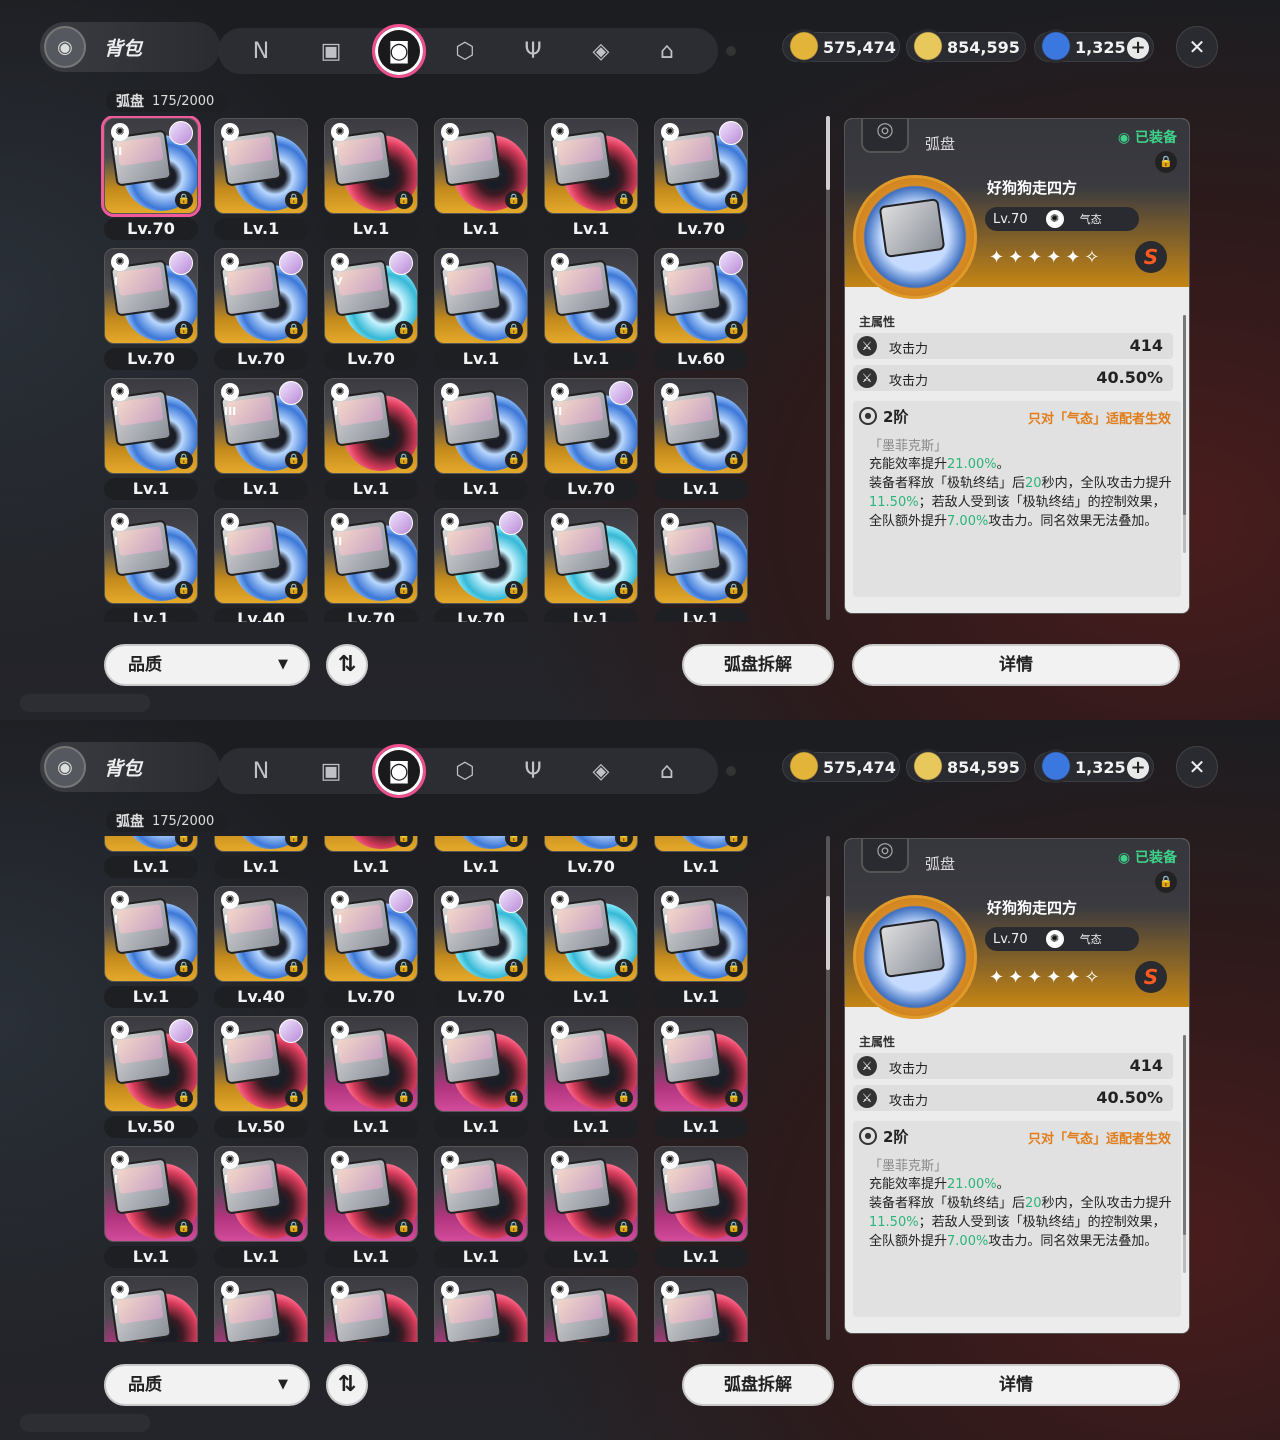 The image size is (1280, 1440). Describe the element at coordinates (1016, 1385) in the screenshot. I see `details-button: 详情` at that location.